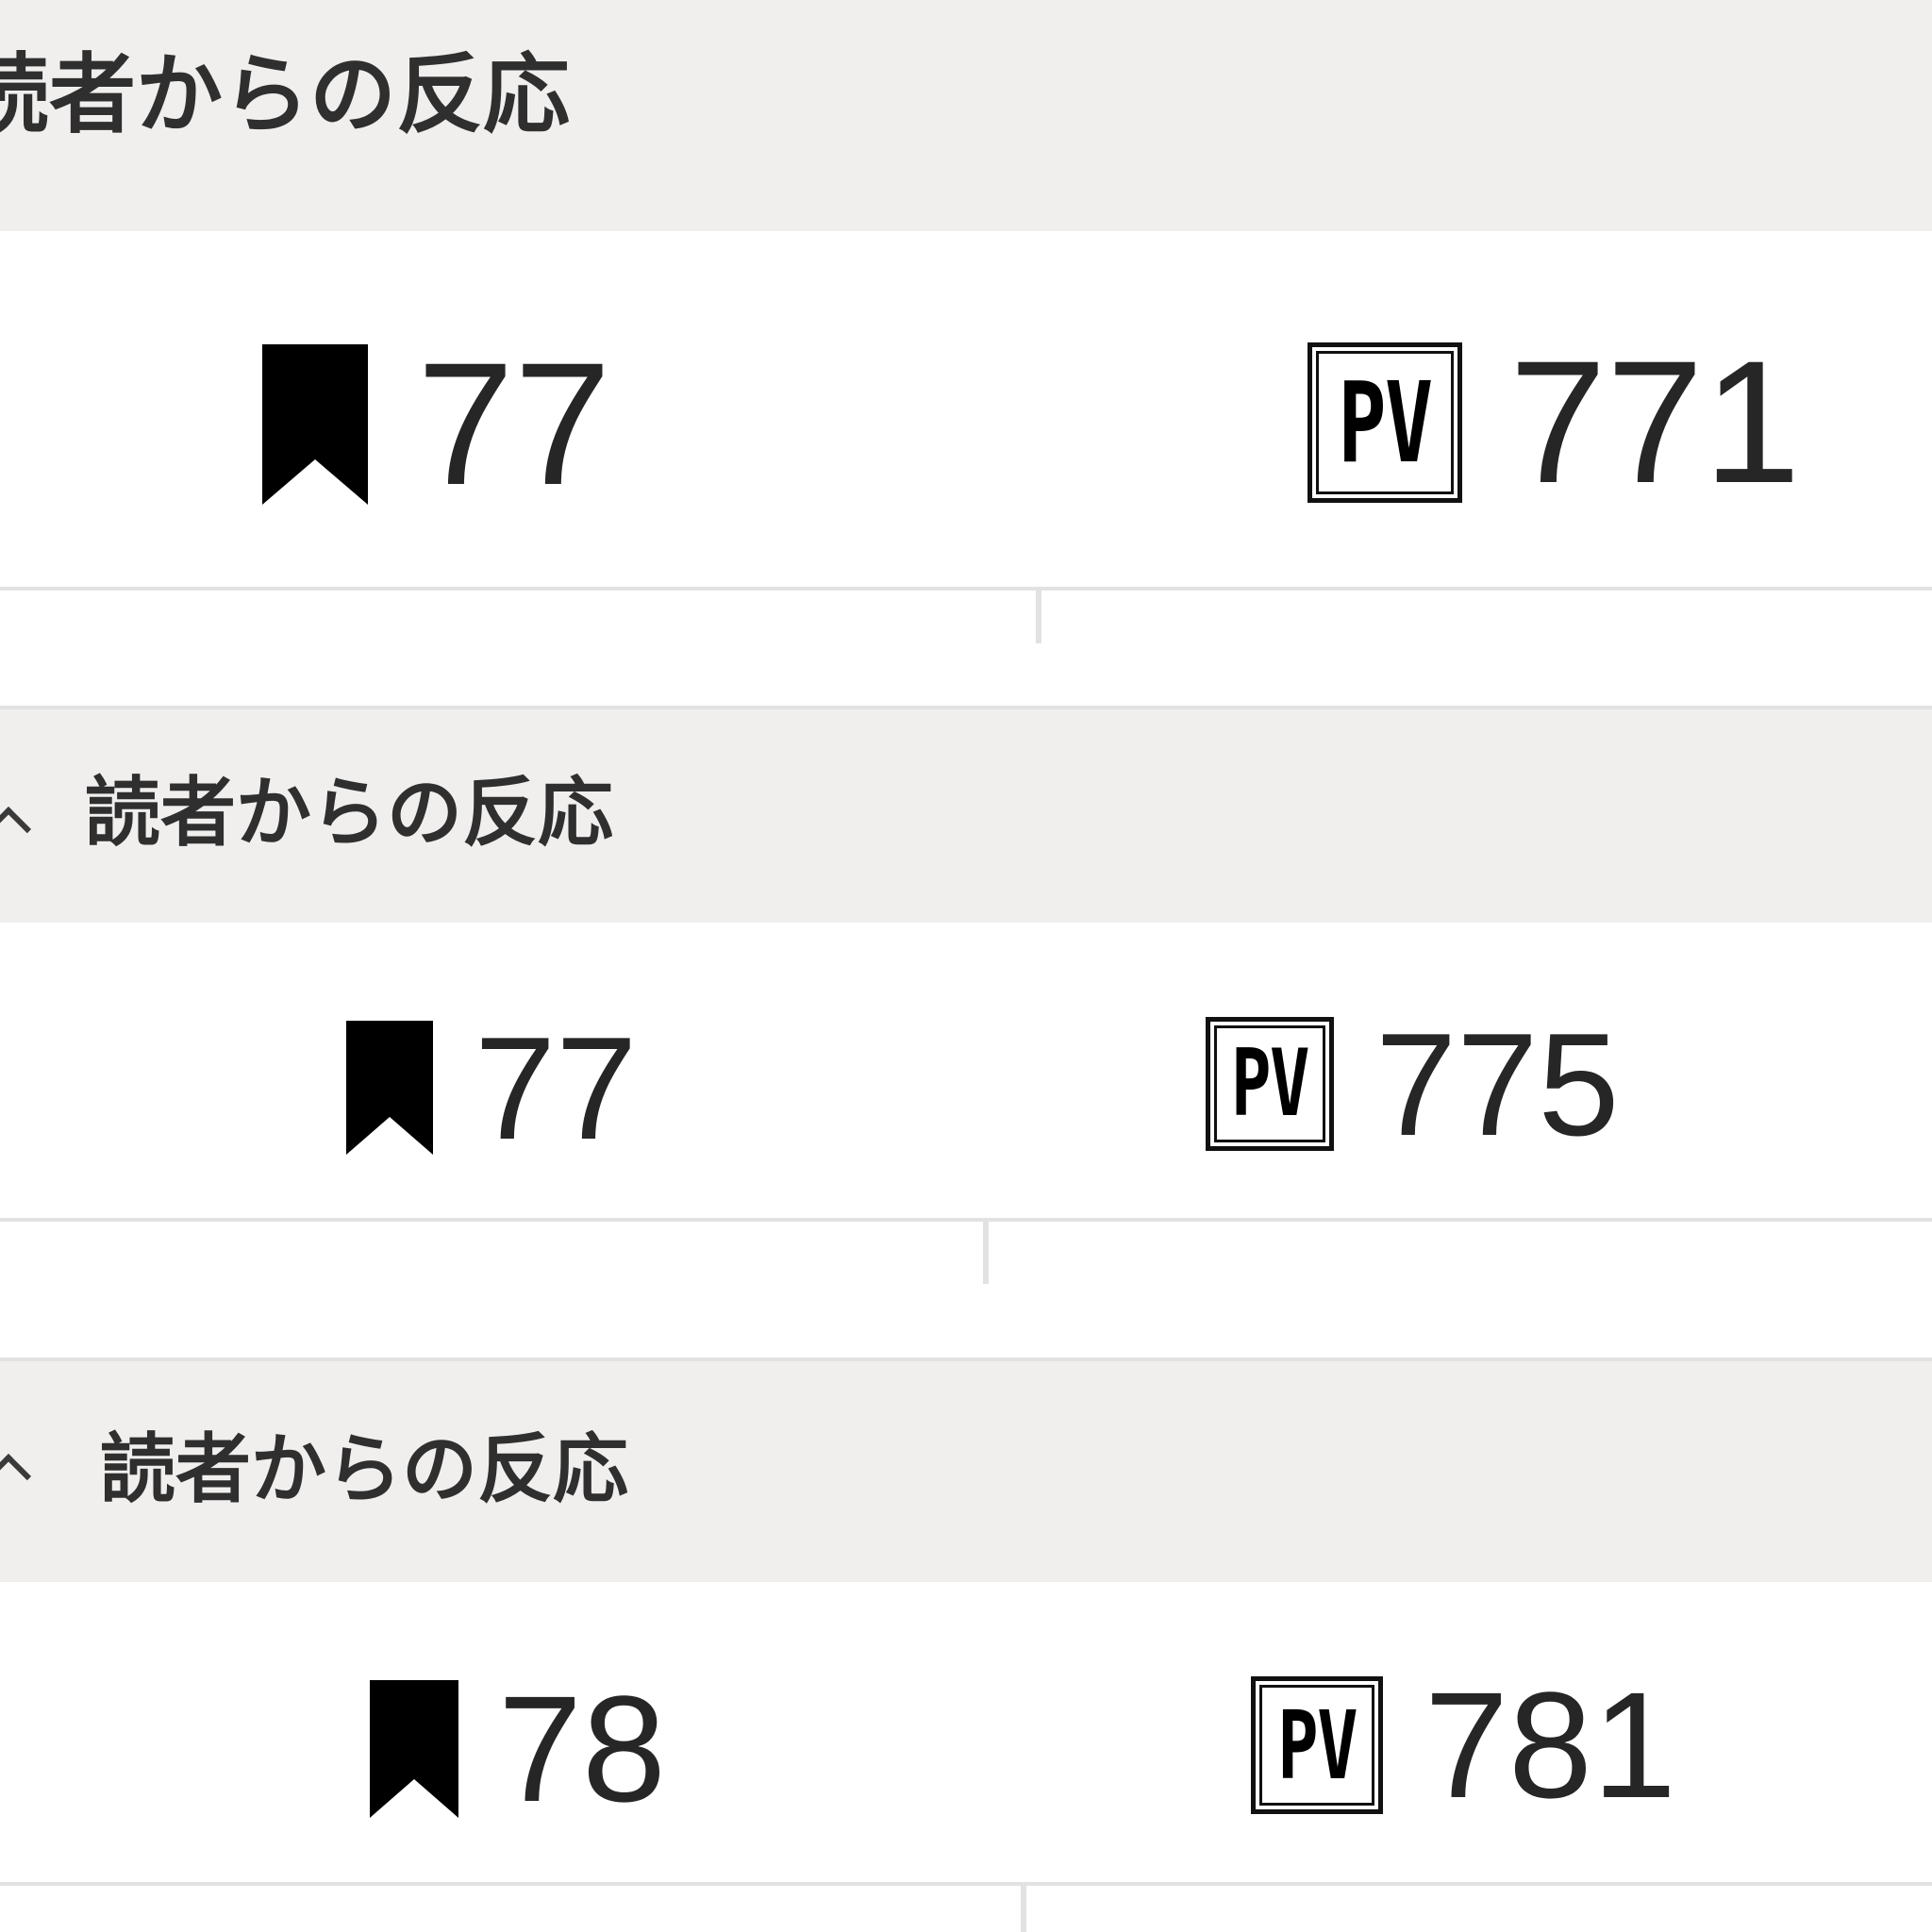  What do you see at coordinates (1498, 1084) in the screenshot?
I see `pv-count: 775` at bounding box center [1498, 1084].